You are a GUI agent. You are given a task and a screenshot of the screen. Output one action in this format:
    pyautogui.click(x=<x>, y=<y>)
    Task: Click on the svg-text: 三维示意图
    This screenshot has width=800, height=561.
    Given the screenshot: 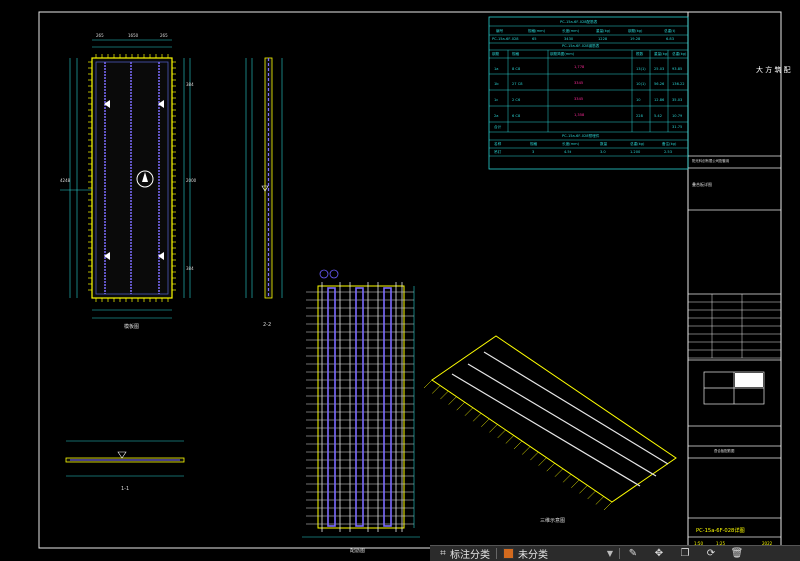 What is the action you would take?
    pyautogui.click(x=552, y=520)
    